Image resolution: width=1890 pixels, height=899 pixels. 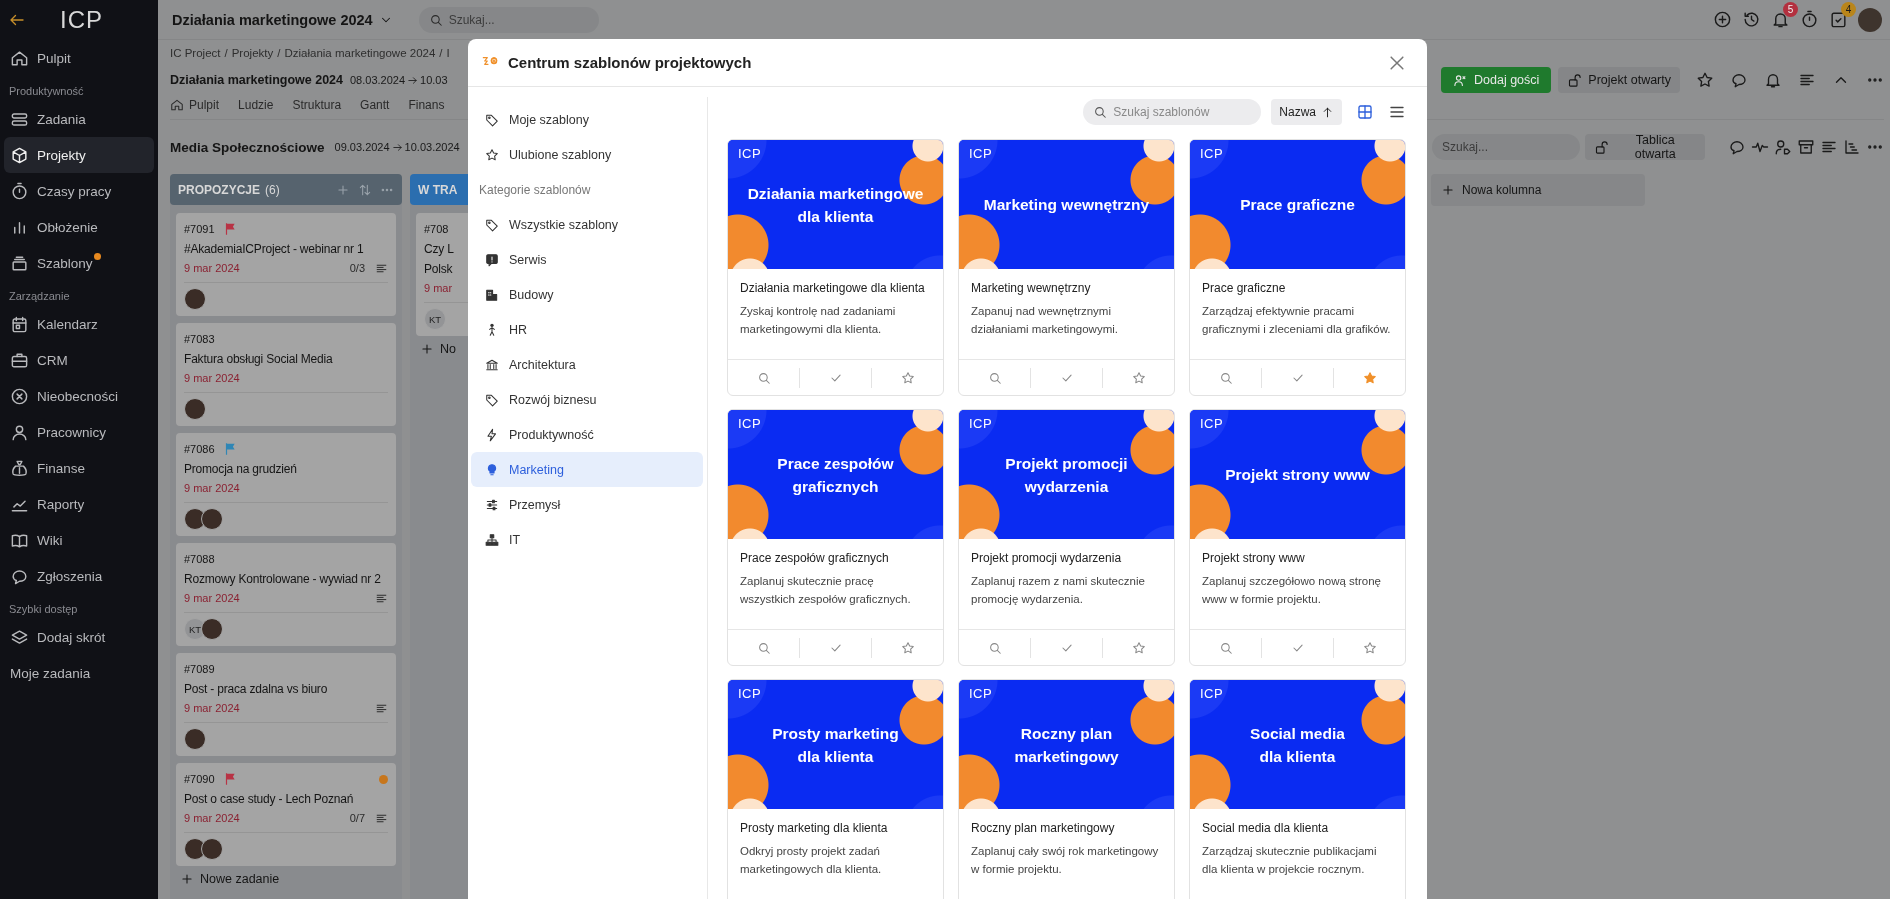 What do you see at coordinates (286, 594) in the screenshot?
I see `task-card: #7088 Rozmowy Kontrolowane - wywiad nr 2 9 mar 2024 KT` at bounding box center [286, 594].